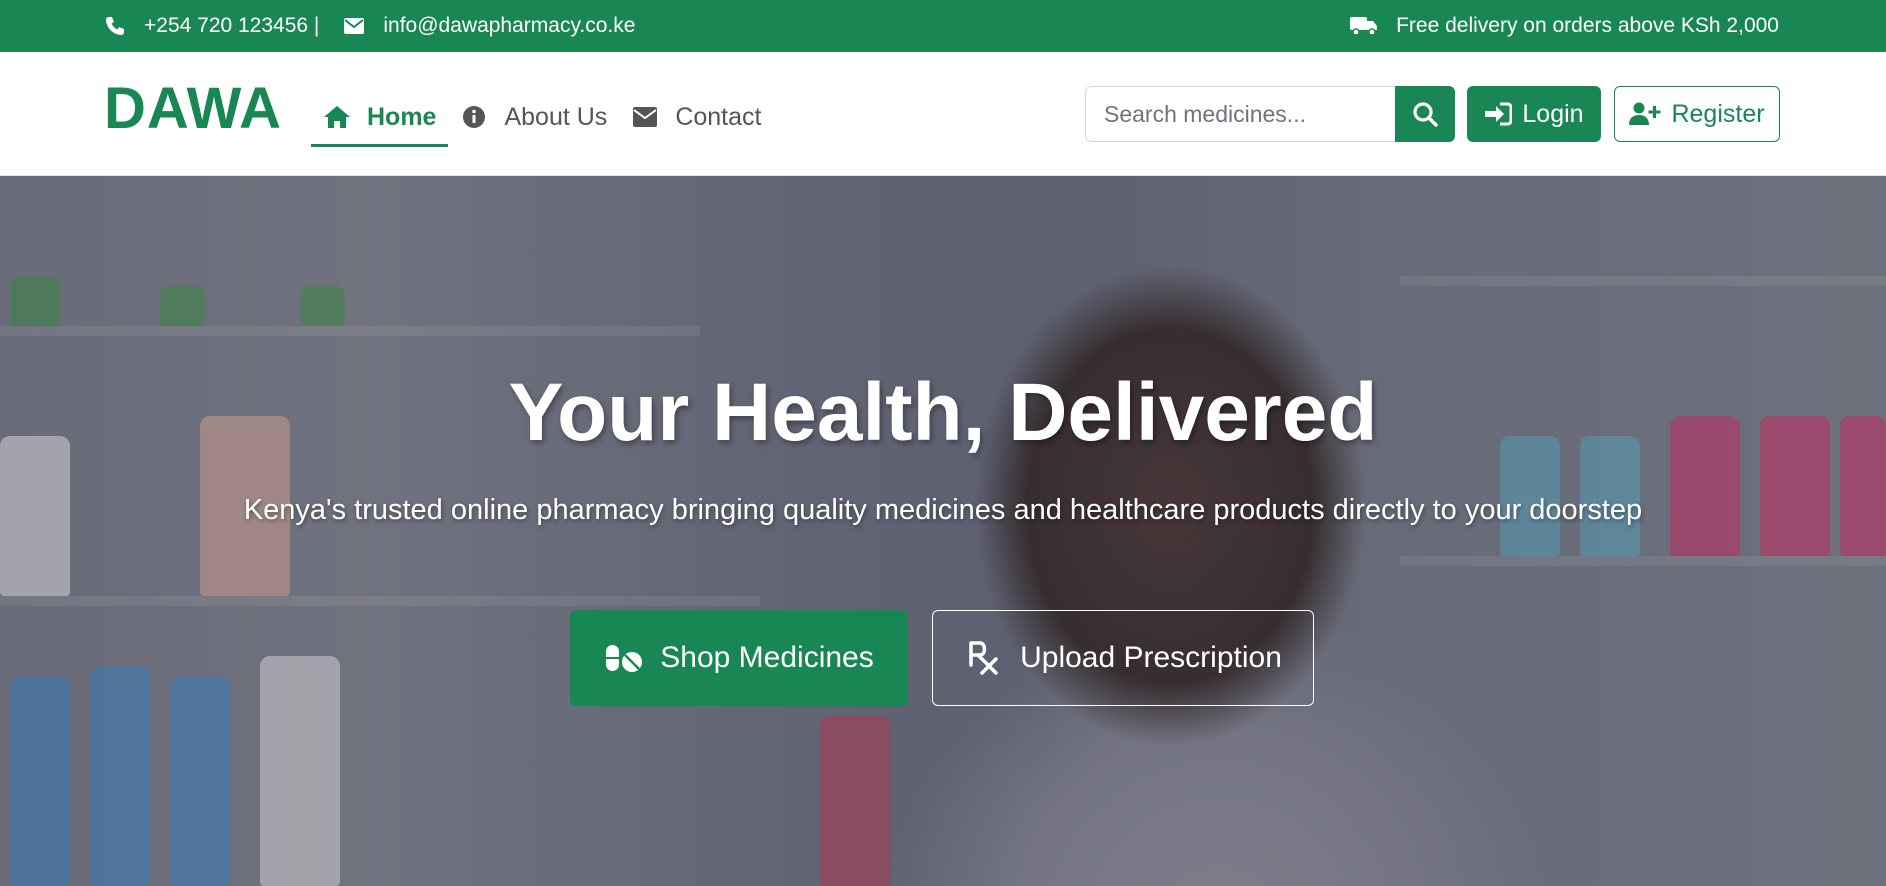 The image size is (1886, 886). I want to click on pills-icon, so click(624, 658).